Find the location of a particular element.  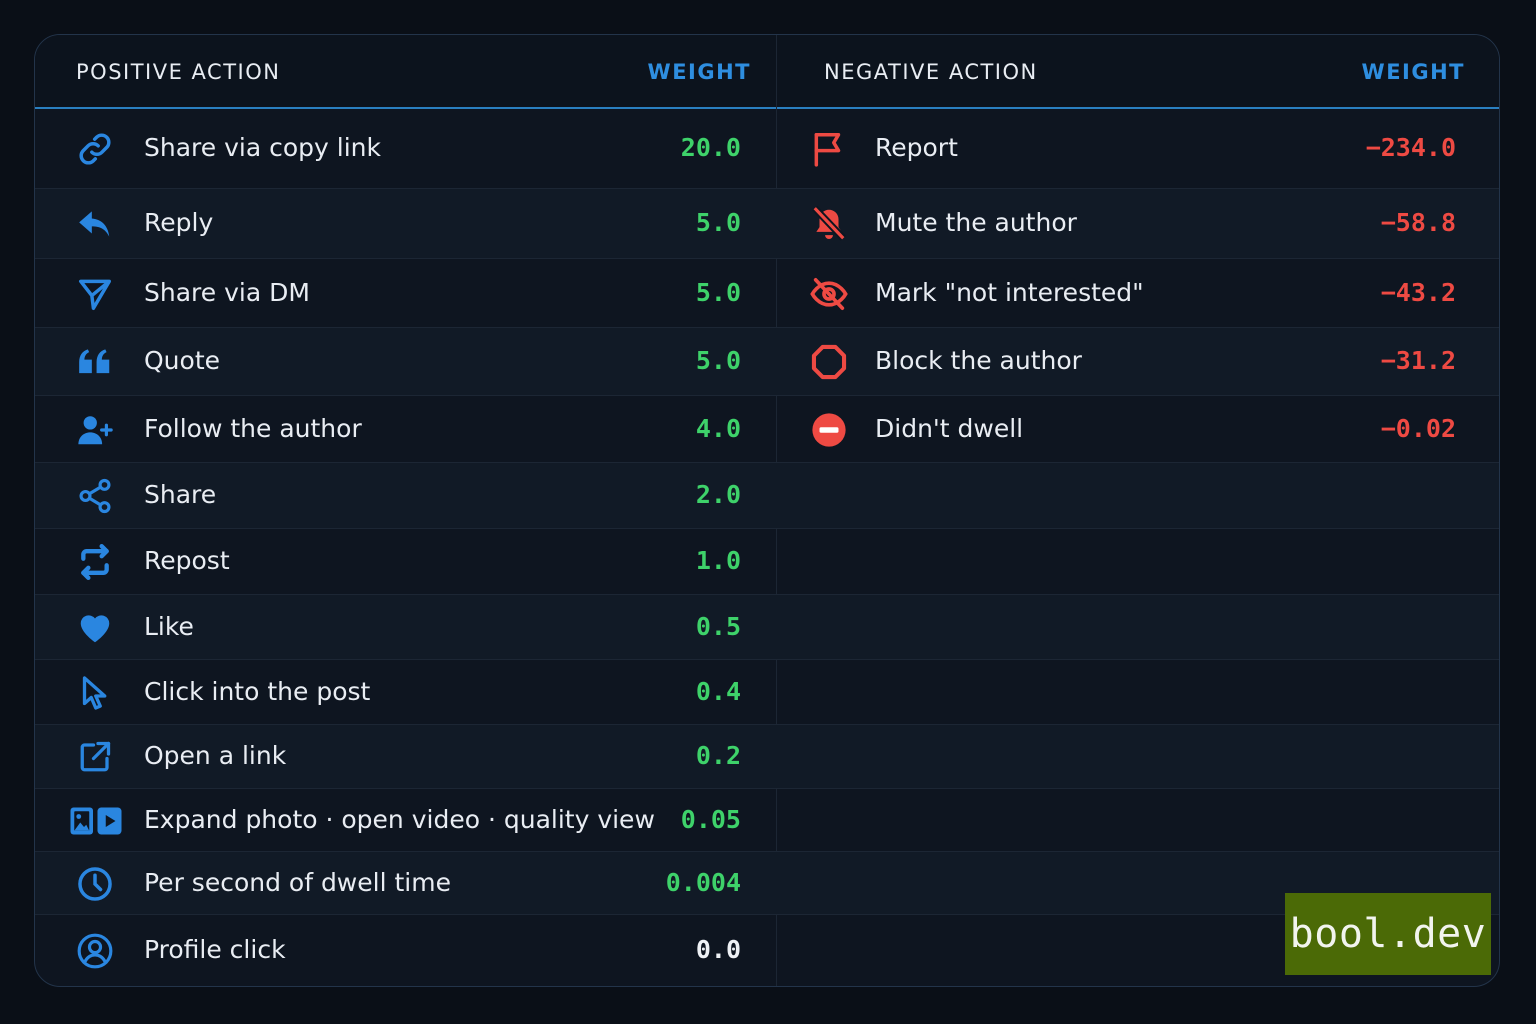

table-row: Open a link 0.2 is located at coordinates (767, 757).